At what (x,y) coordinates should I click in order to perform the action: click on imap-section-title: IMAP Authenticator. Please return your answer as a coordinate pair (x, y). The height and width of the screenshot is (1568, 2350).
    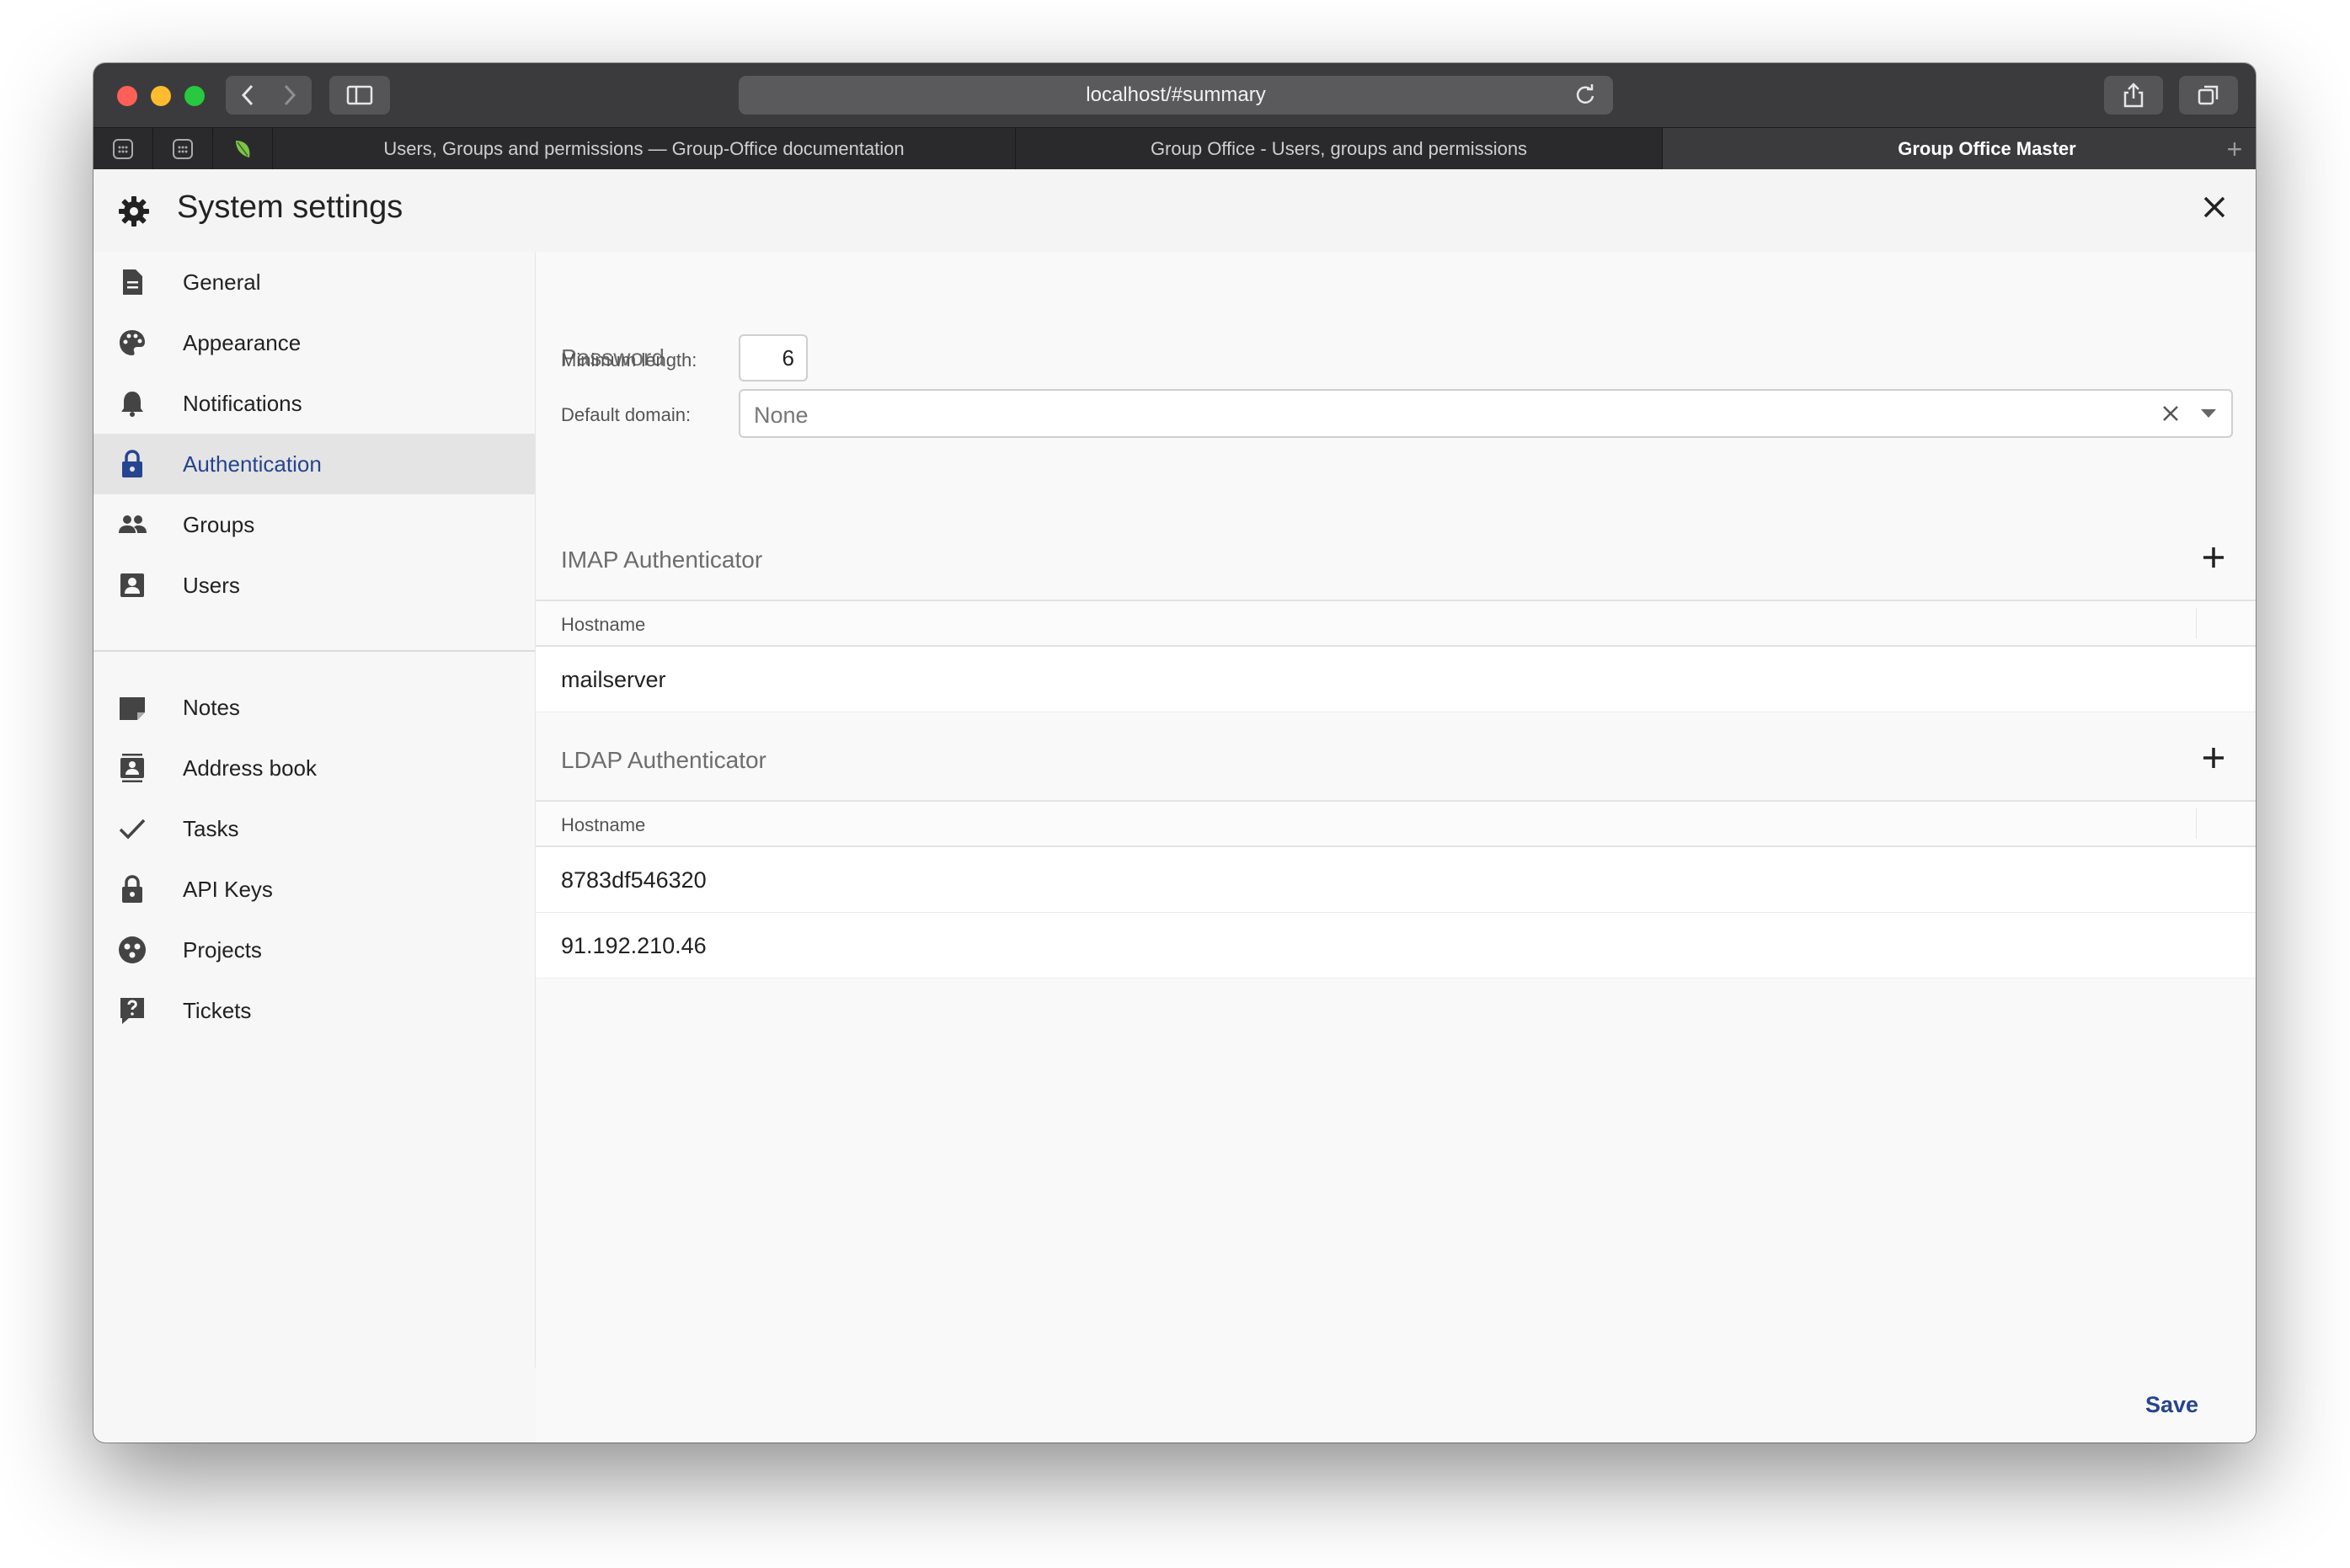
    Looking at the image, I should click on (662, 560).